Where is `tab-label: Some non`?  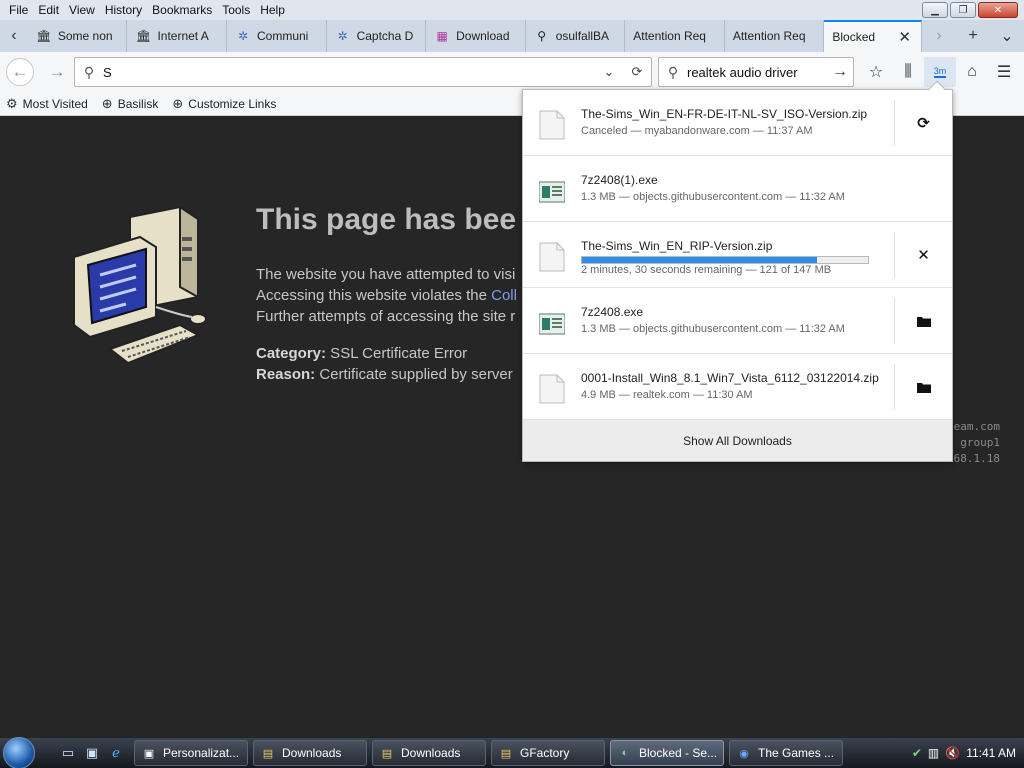
tab-label: Some non is located at coordinates (85, 36).